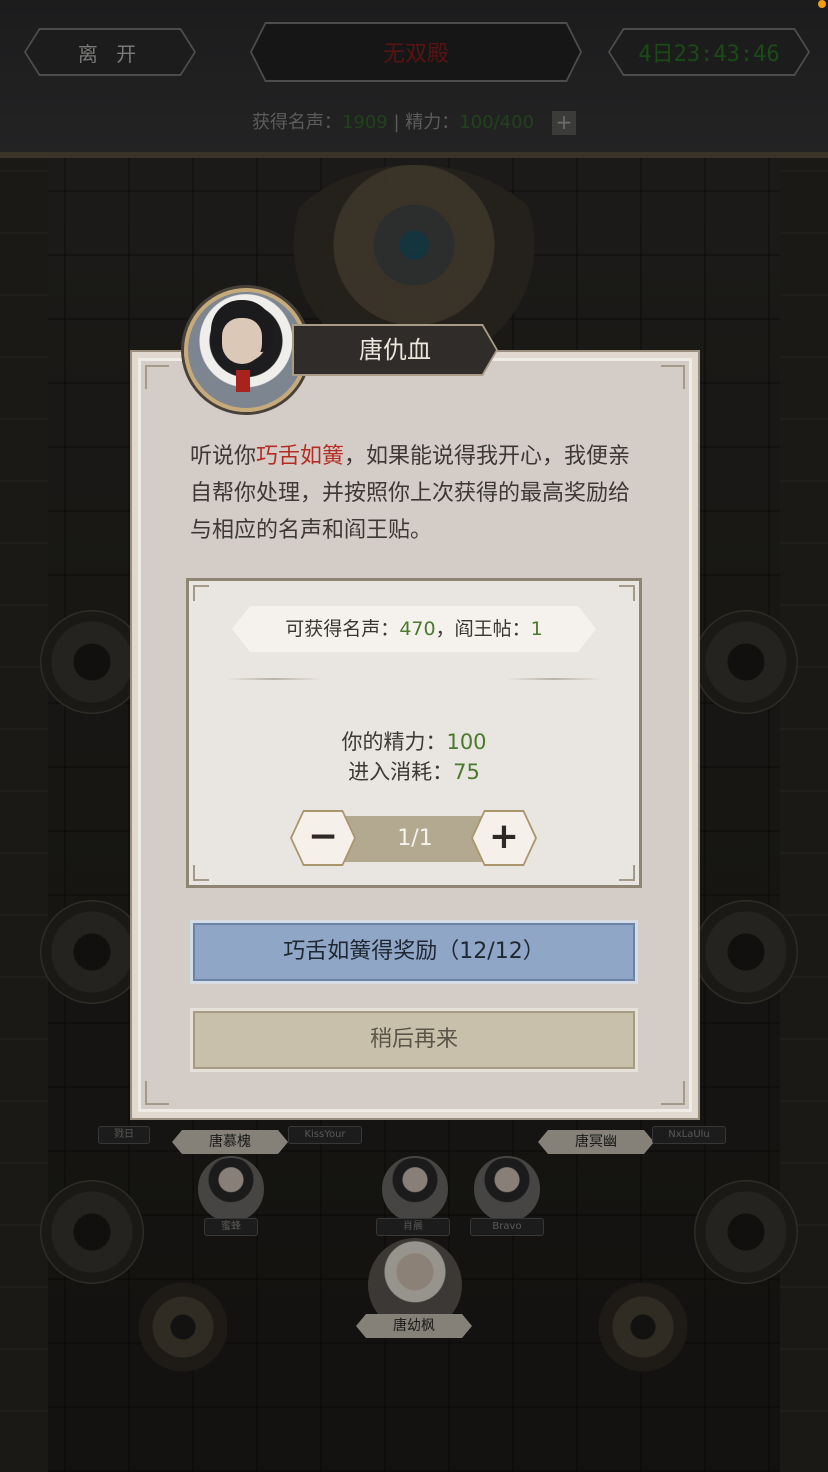 The image size is (828, 1472). Describe the element at coordinates (242, 341) in the screenshot. I see `npc-avatar-face` at that location.